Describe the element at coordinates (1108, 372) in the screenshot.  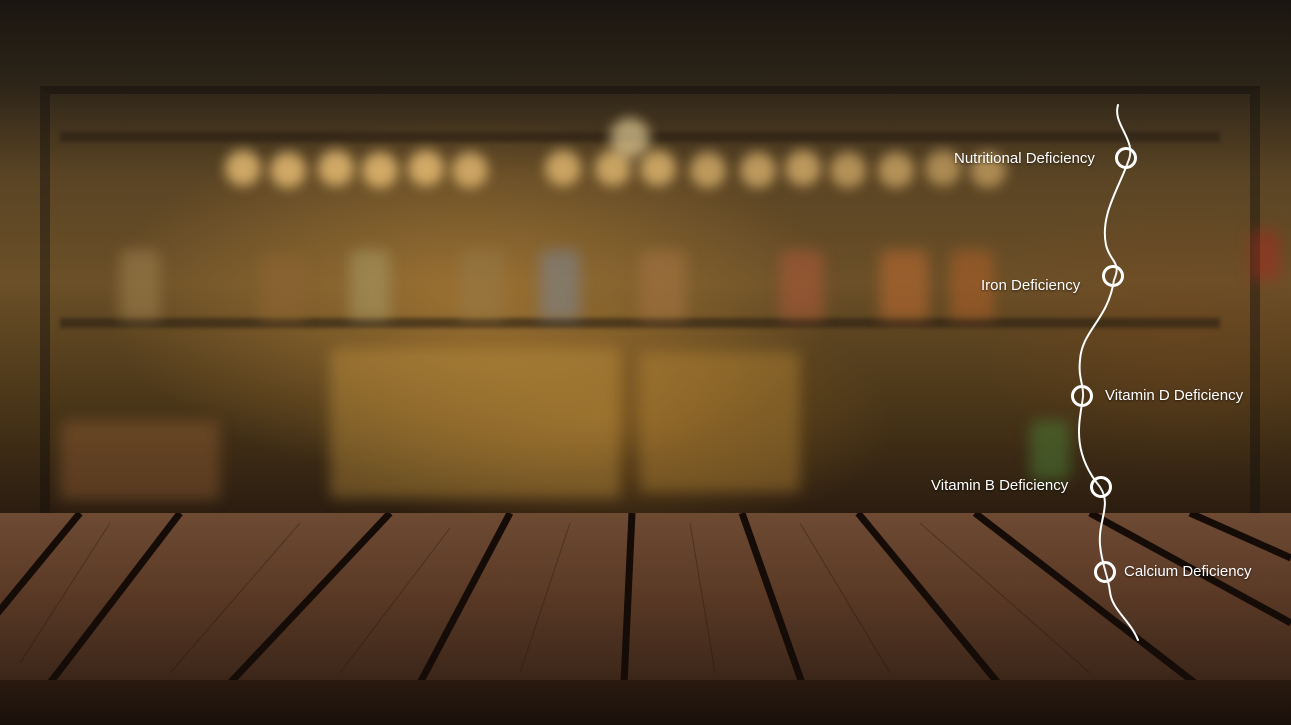
I see `timeline-curve` at that location.